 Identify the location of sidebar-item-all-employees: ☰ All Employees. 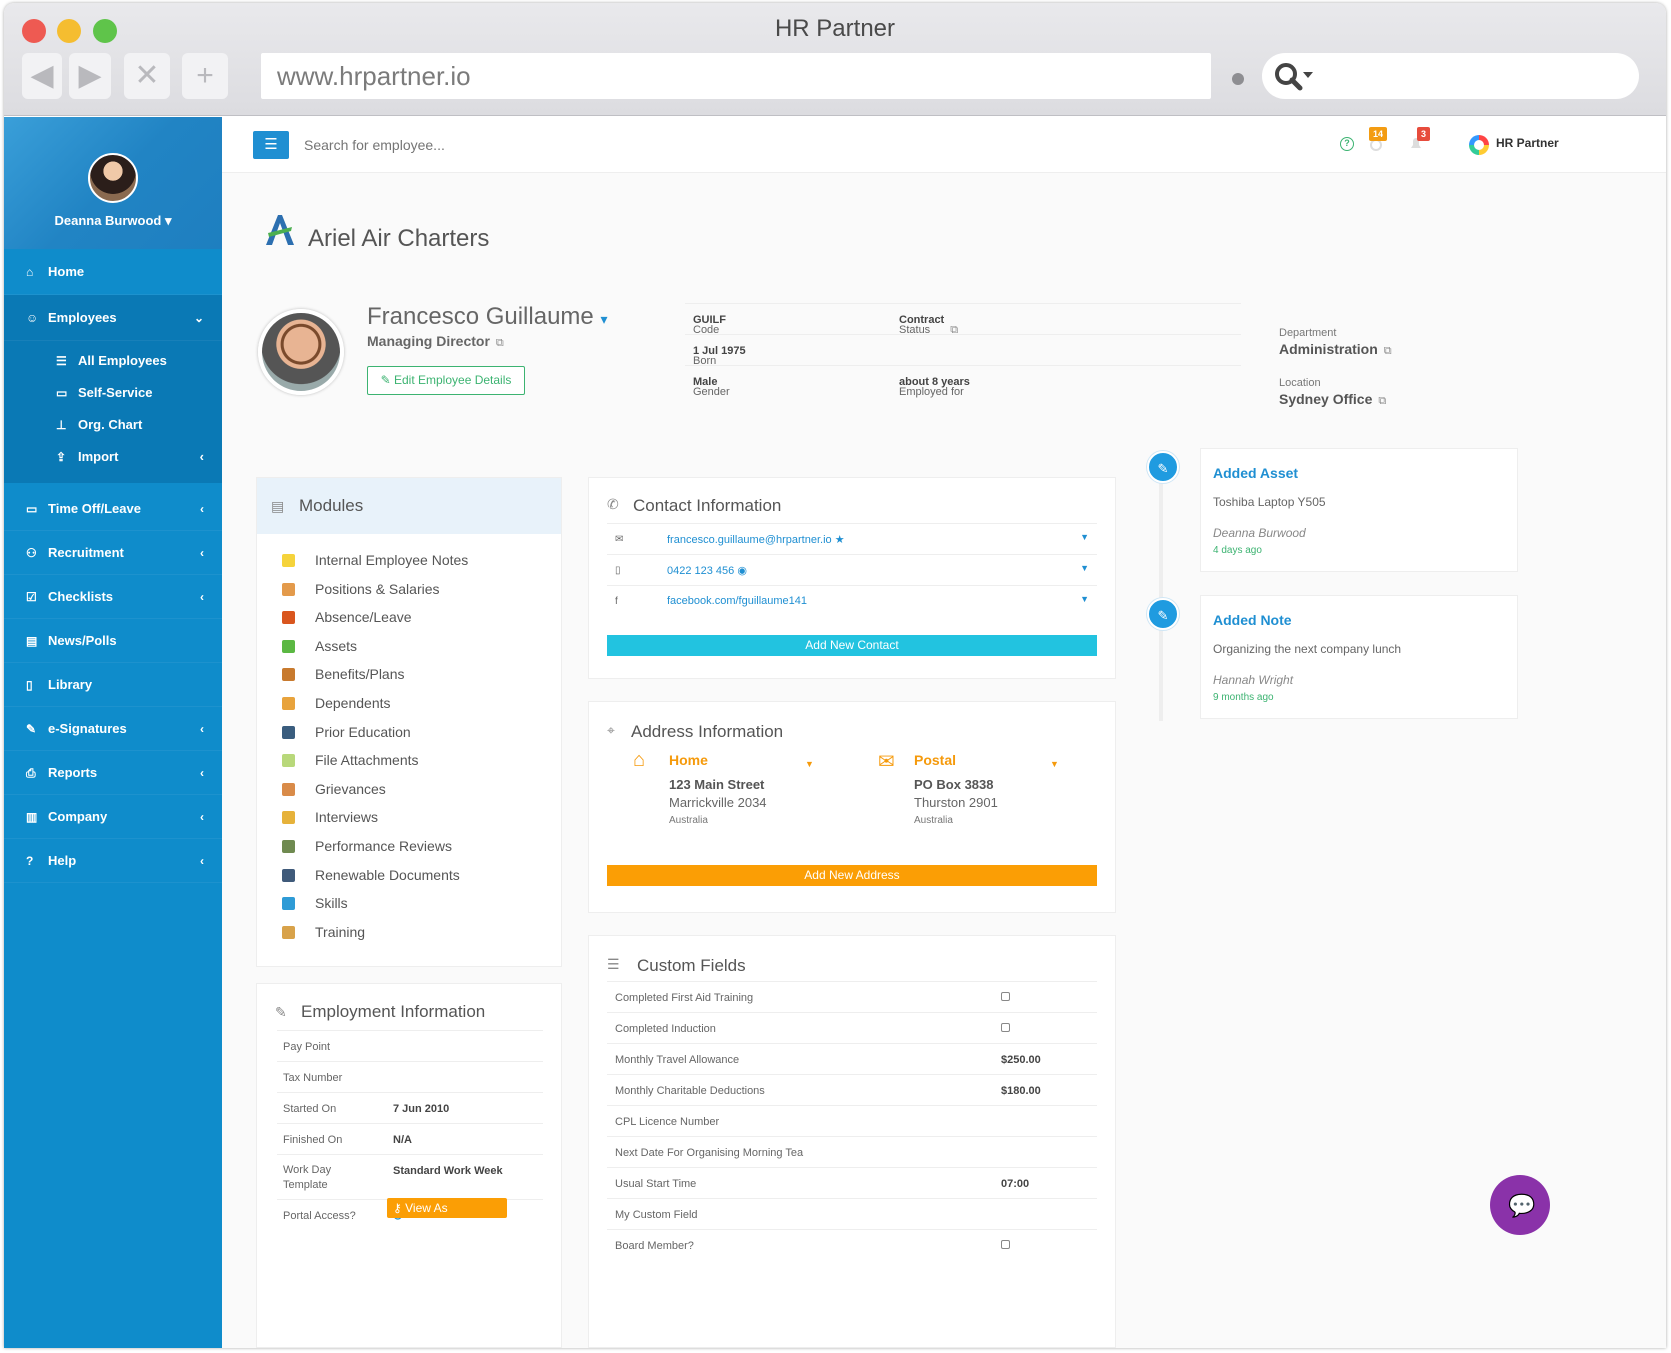
(113, 361).